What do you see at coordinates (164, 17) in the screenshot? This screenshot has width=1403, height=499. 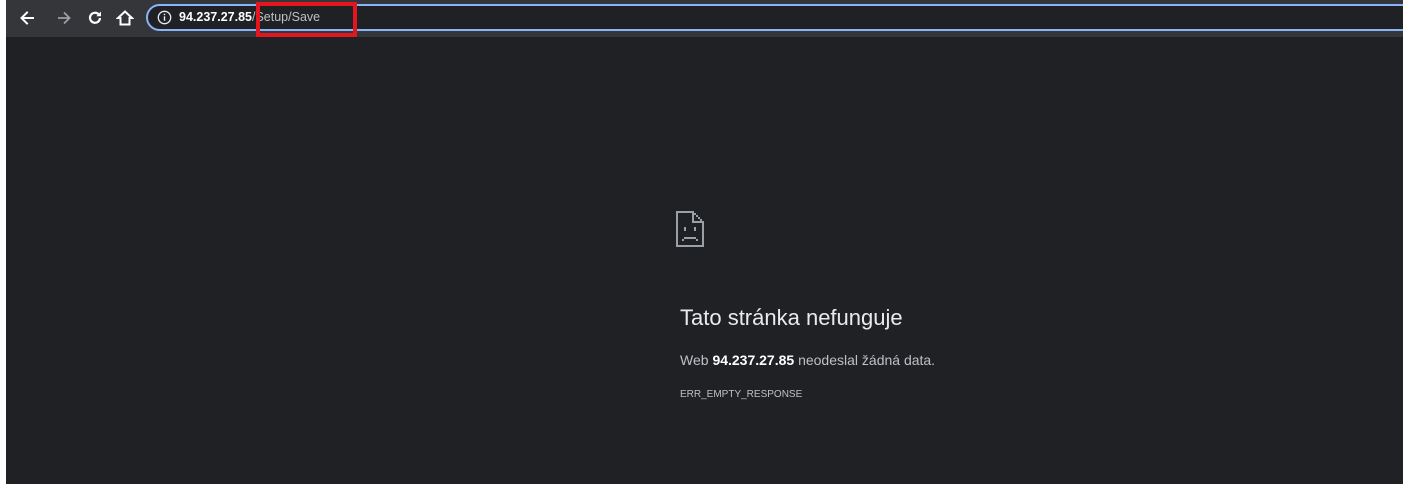 I see `info-icon` at bounding box center [164, 17].